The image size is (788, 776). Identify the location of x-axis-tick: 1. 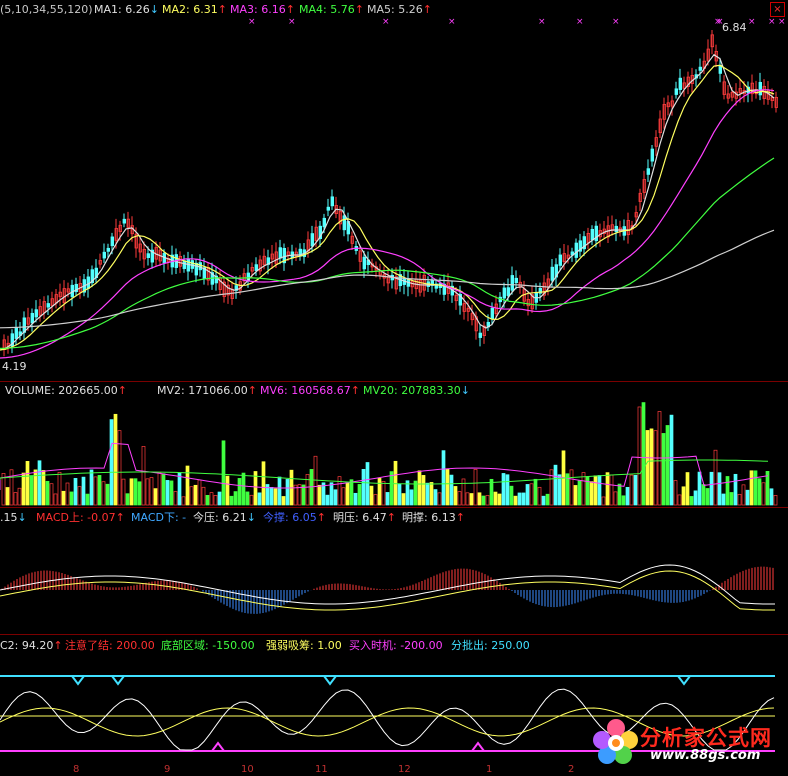
(489, 769).